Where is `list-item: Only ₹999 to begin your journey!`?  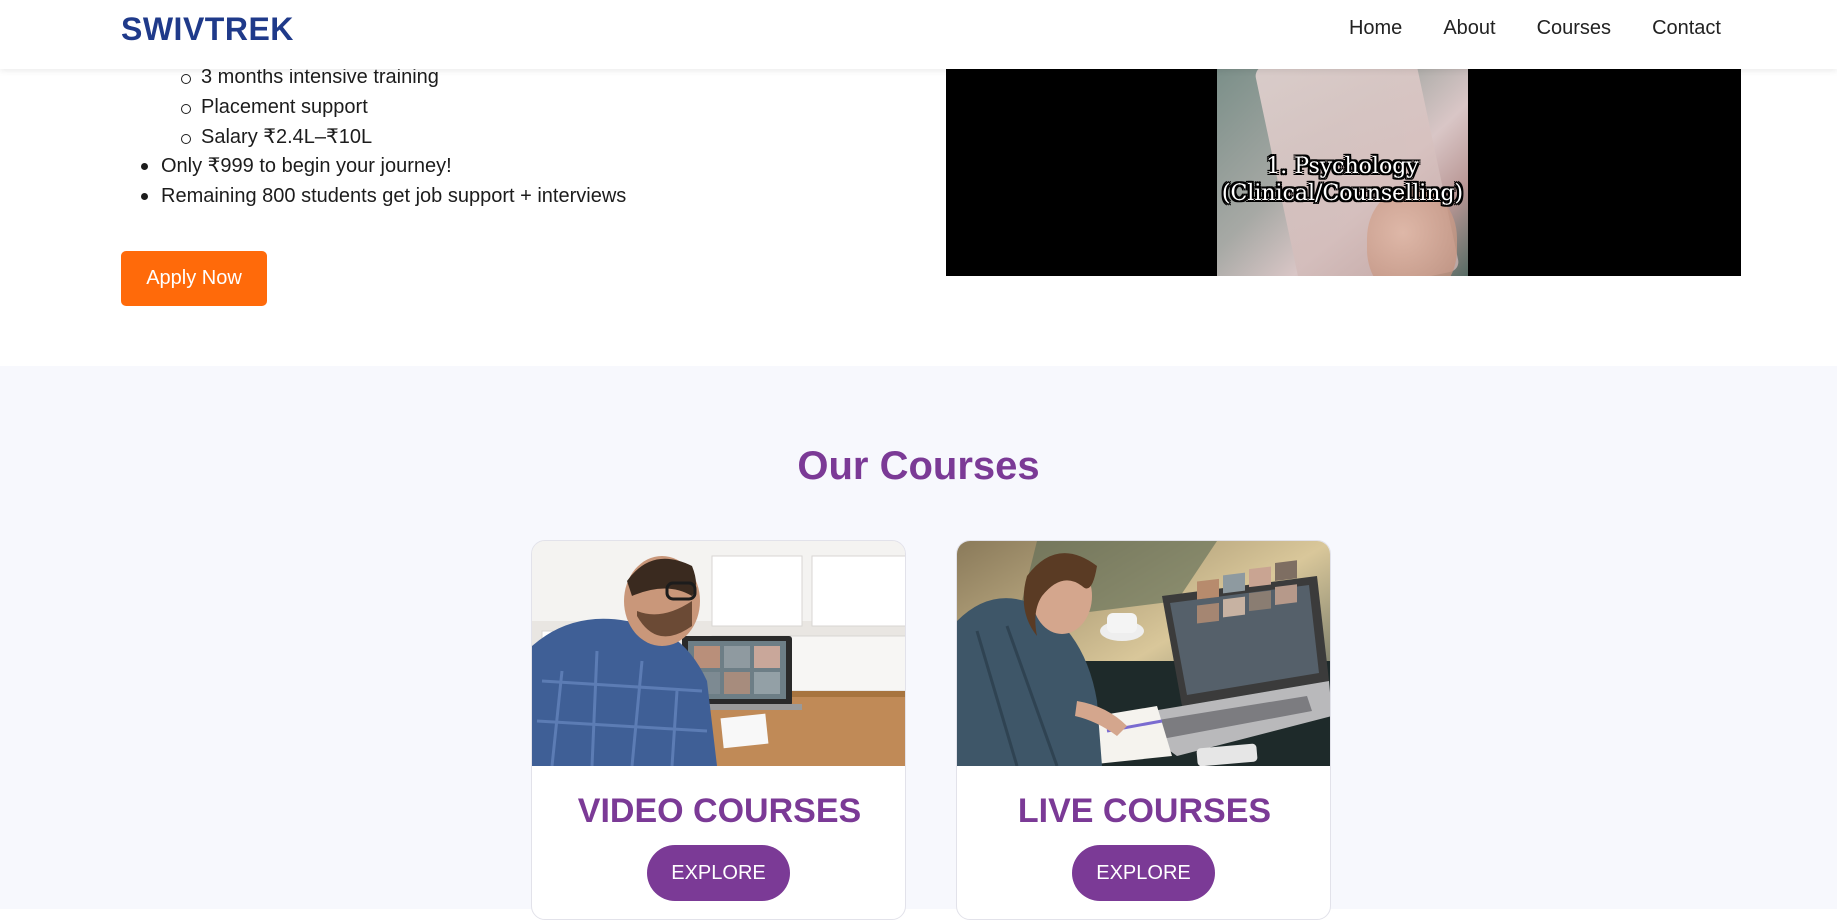
list-item: Only ₹999 to begin your journey! is located at coordinates (381, 166).